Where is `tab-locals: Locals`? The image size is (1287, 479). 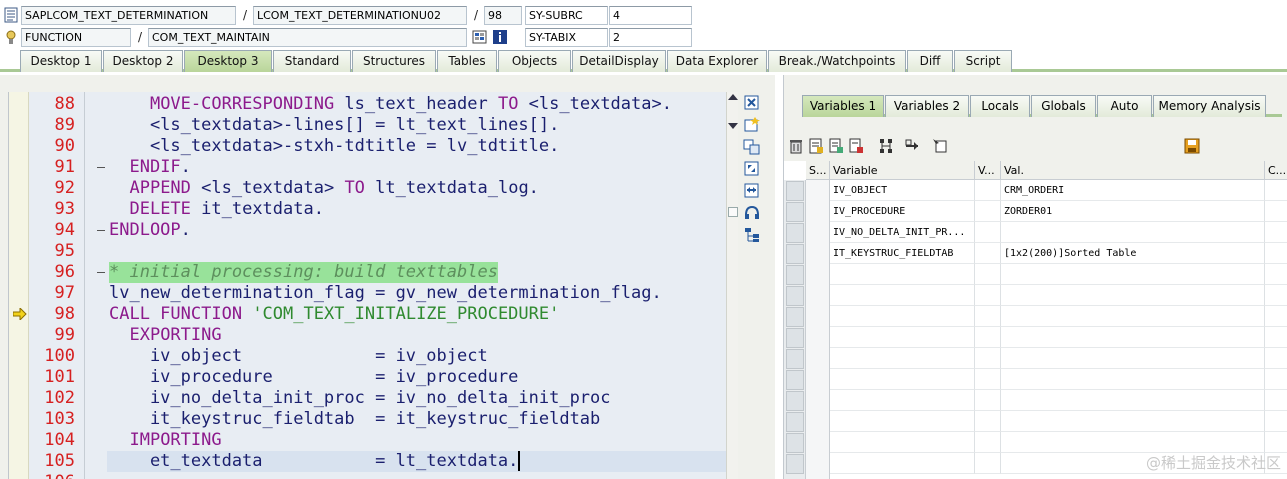 tab-locals: Locals is located at coordinates (1000, 106).